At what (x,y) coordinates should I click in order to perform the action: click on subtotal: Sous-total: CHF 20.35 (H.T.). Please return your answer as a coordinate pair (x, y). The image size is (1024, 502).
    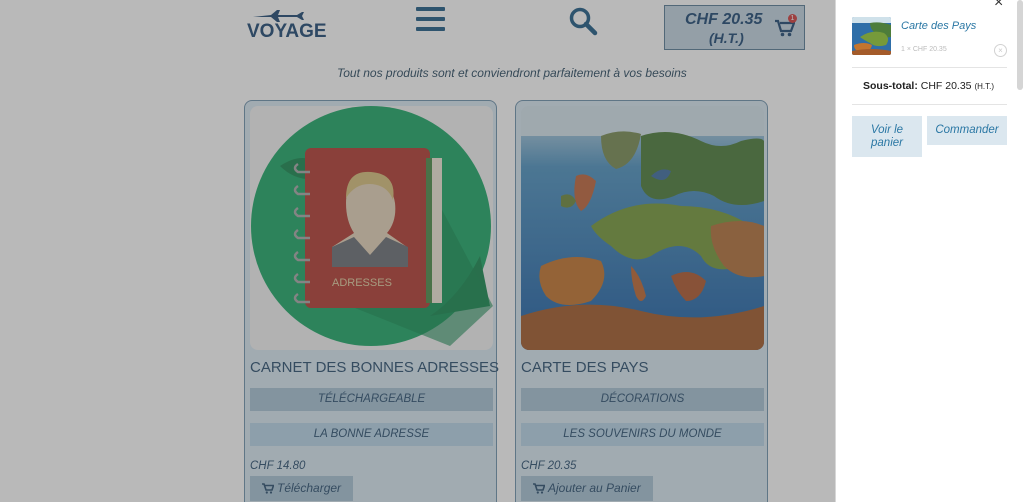
    Looking at the image, I should click on (928, 86).